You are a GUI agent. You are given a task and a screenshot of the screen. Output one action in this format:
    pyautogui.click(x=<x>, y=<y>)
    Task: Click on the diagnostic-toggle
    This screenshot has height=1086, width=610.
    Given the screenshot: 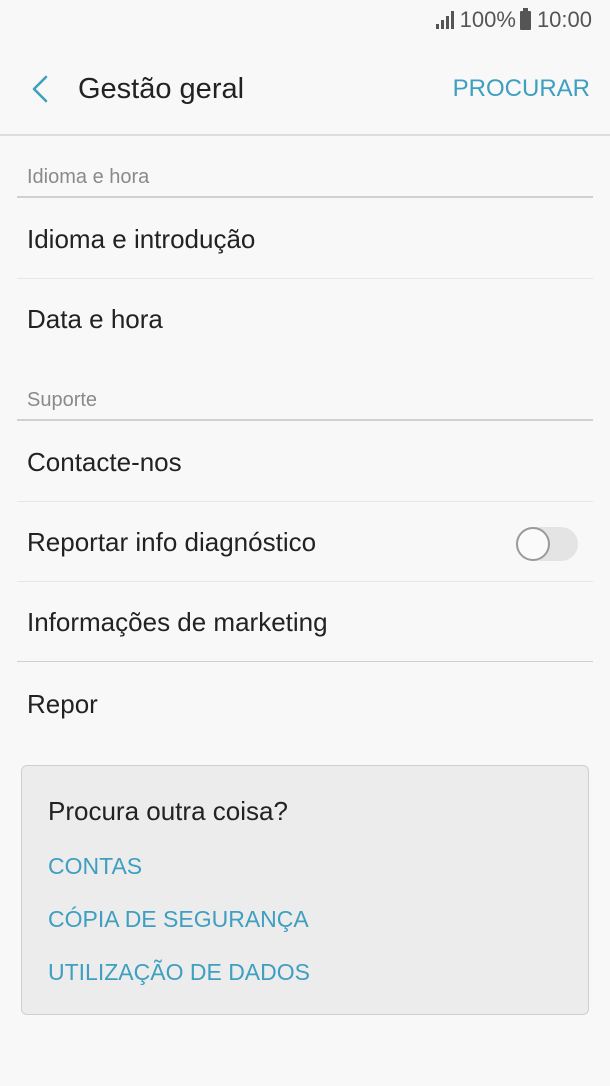 What is the action you would take?
    pyautogui.click(x=547, y=544)
    